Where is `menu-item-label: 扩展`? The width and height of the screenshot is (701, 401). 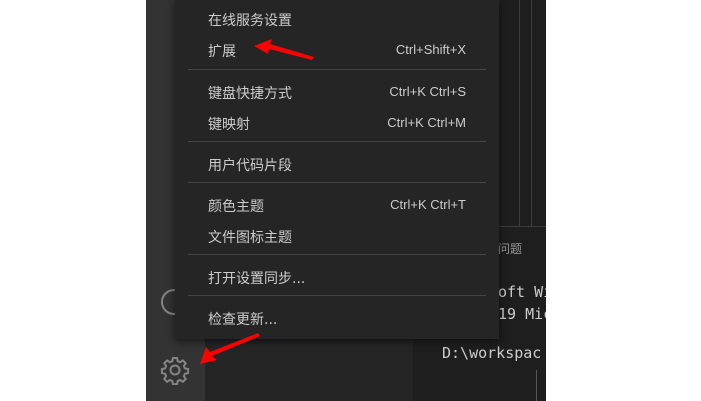
menu-item-label: 扩展 is located at coordinates (222, 52).